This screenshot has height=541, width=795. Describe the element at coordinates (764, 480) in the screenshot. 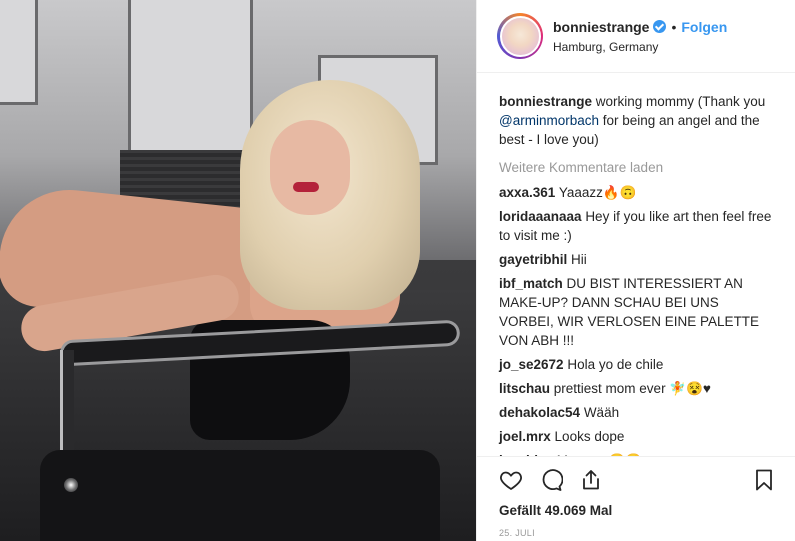

I see `bookmark-icon` at that location.